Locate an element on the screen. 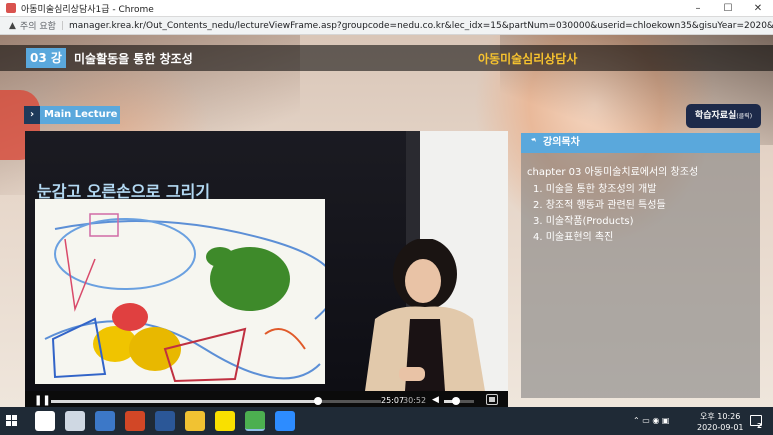 This screenshot has height=435, width=773. windows-start-icon is located at coordinates (12, 421).